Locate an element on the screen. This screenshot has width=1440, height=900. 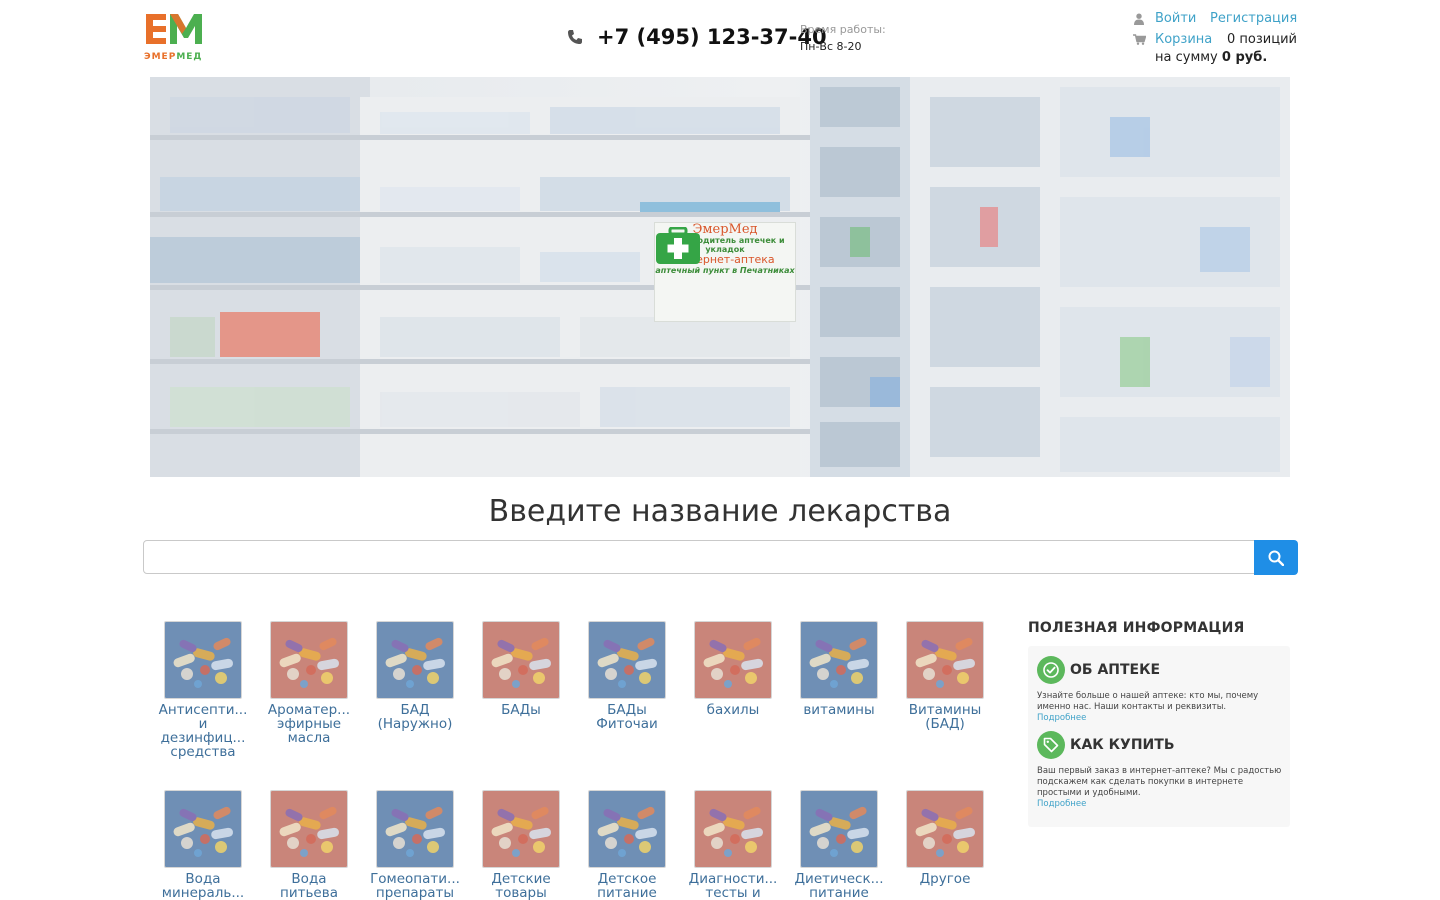
category-label: Другое is located at coordinates (945, 879).